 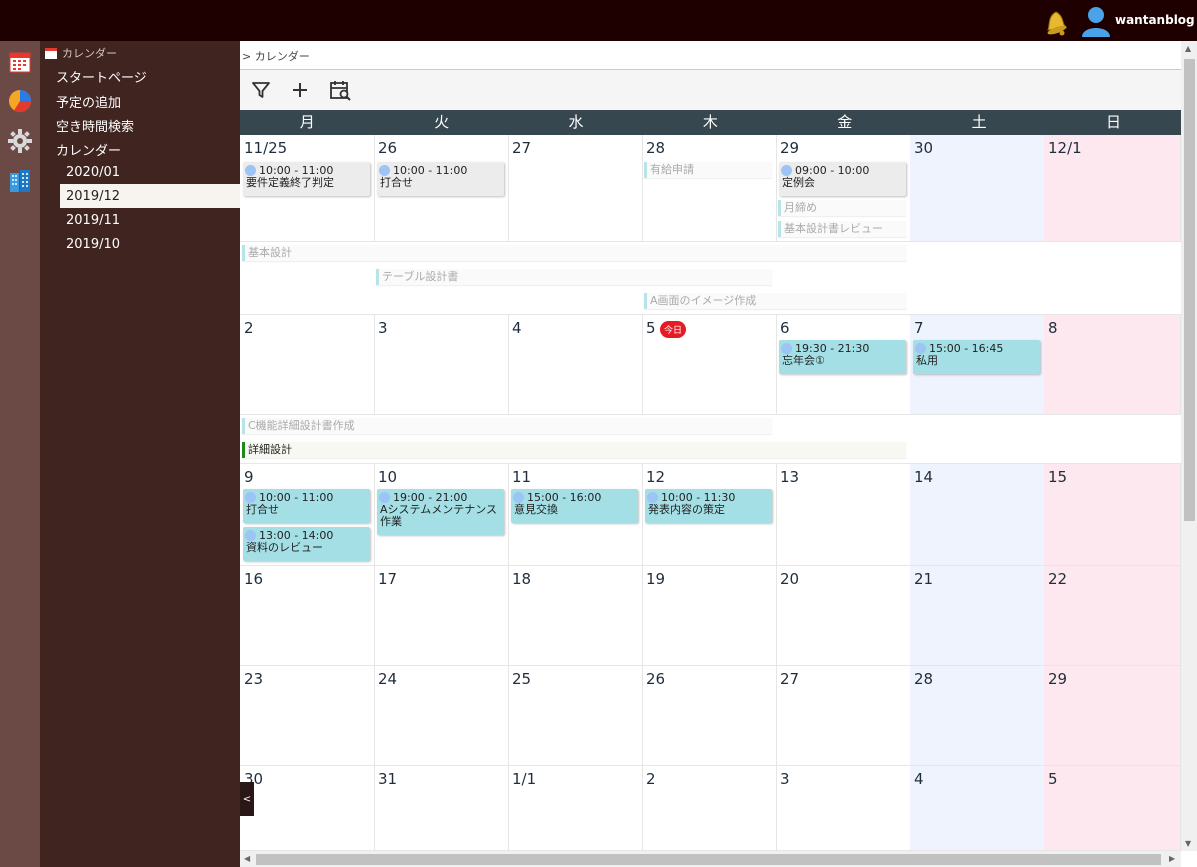 What do you see at coordinates (441, 808) in the screenshot?
I see `day-cell: 31` at bounding box center [441, 808].